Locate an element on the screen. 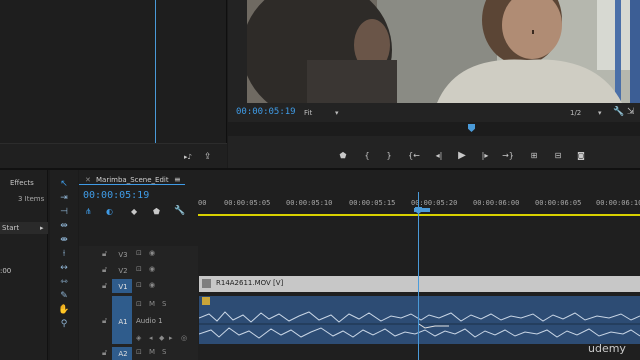 The image size is (640, 360). ruler-label: 00:00:06:00 is located at coordinates (496, 203).